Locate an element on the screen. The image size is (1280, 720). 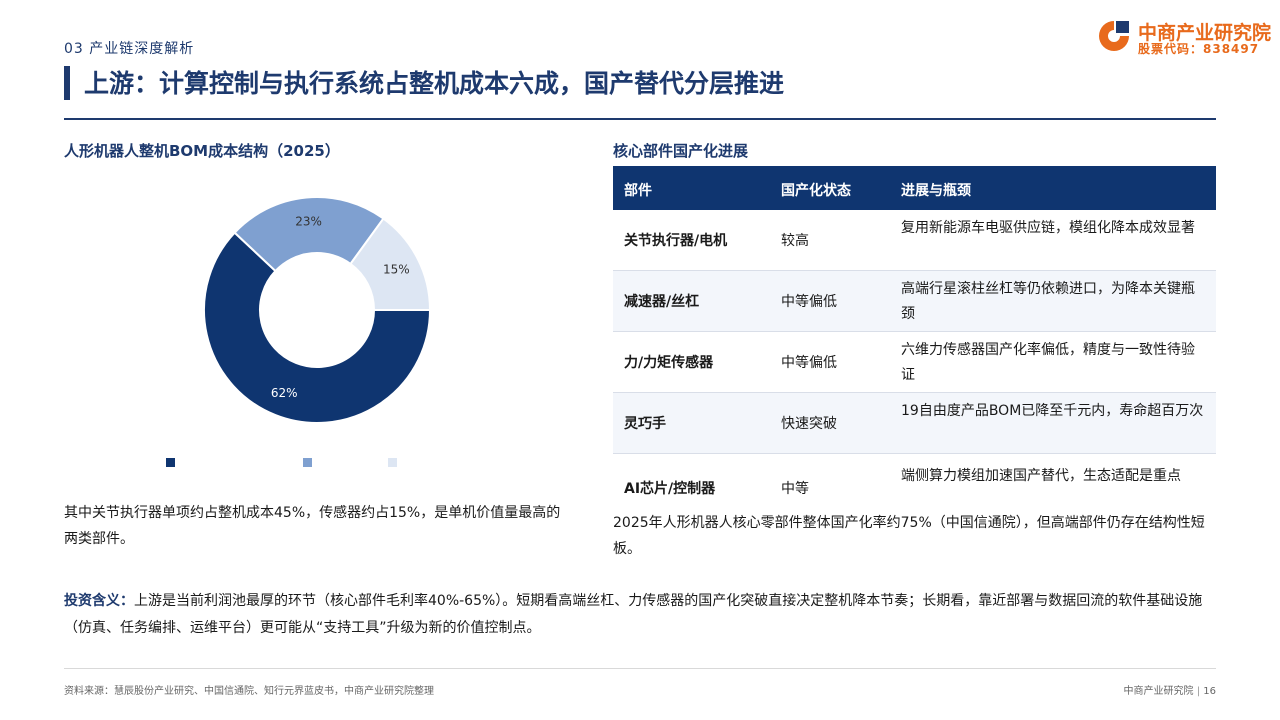
logo: 中商产业研究院 股票代码：838497 is located at coordinates (1186, 38).